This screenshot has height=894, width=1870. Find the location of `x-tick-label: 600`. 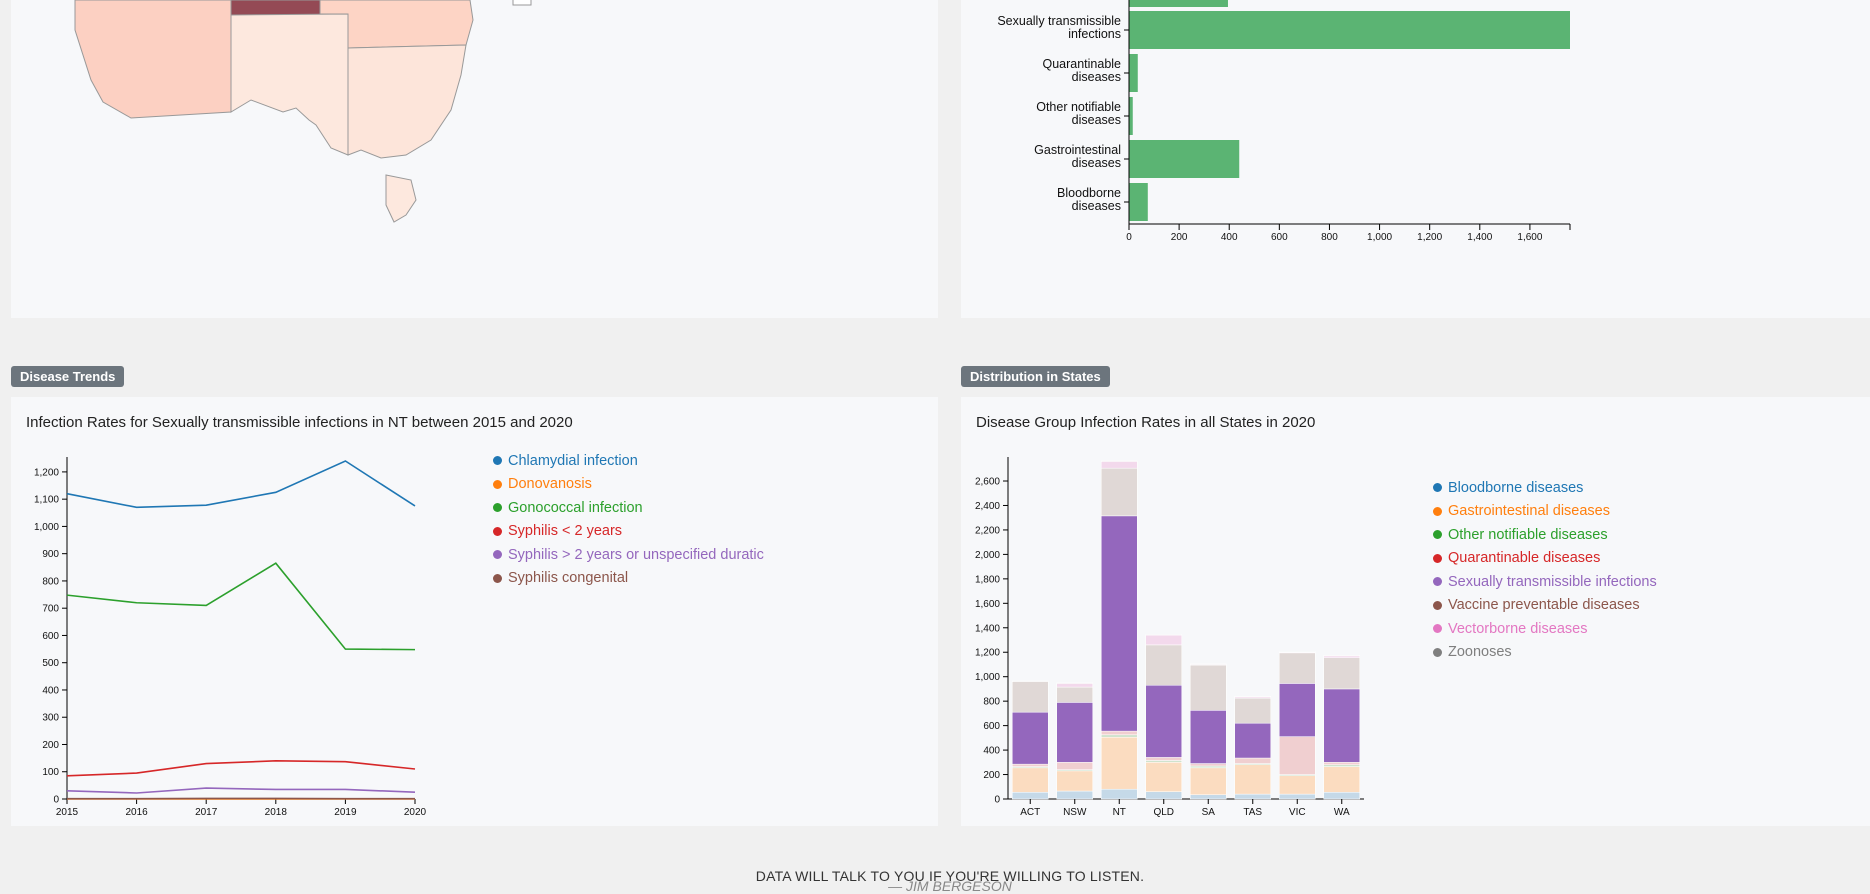

x-tick-label: 600 is located at coordinates (1279, 237).